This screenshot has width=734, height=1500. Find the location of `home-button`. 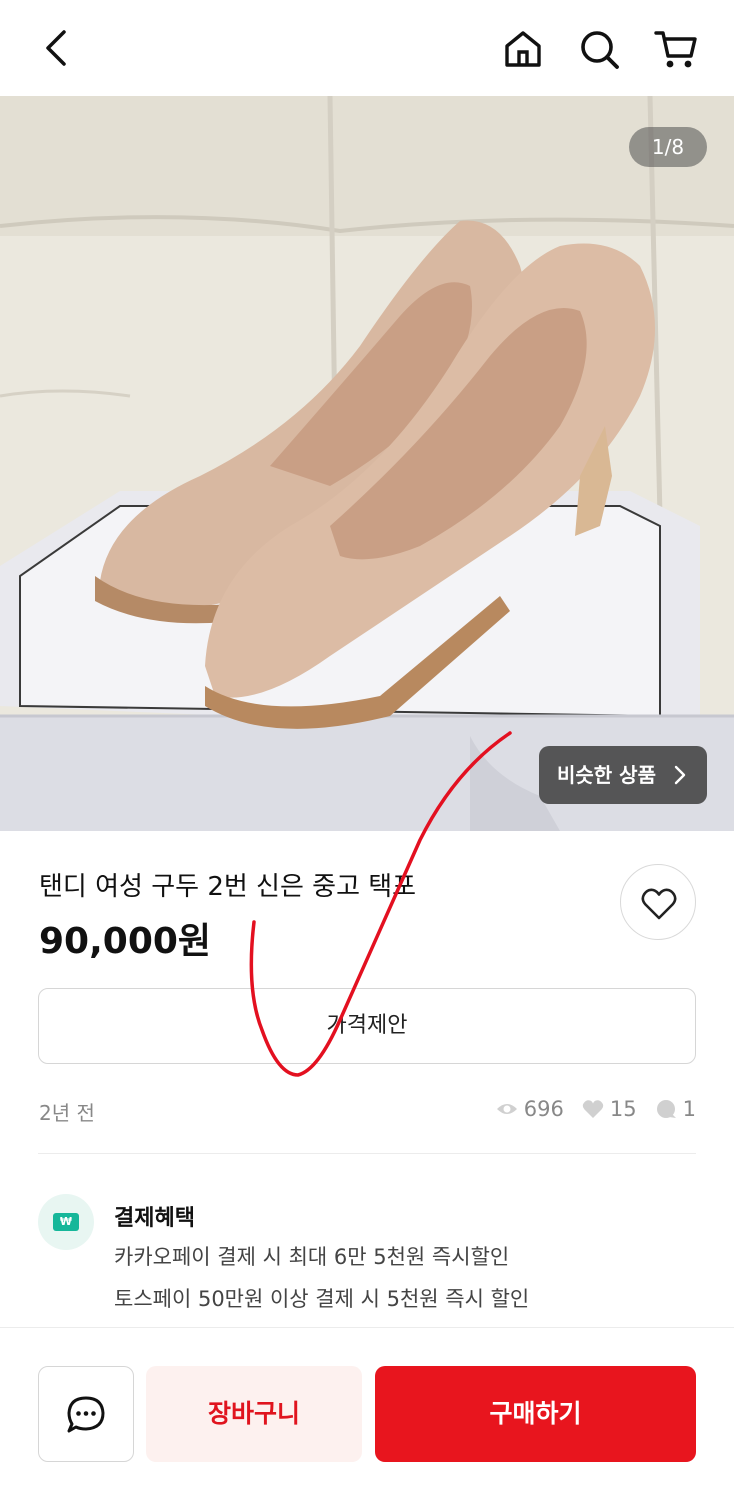

home-button is located at coordinates (523, 49).